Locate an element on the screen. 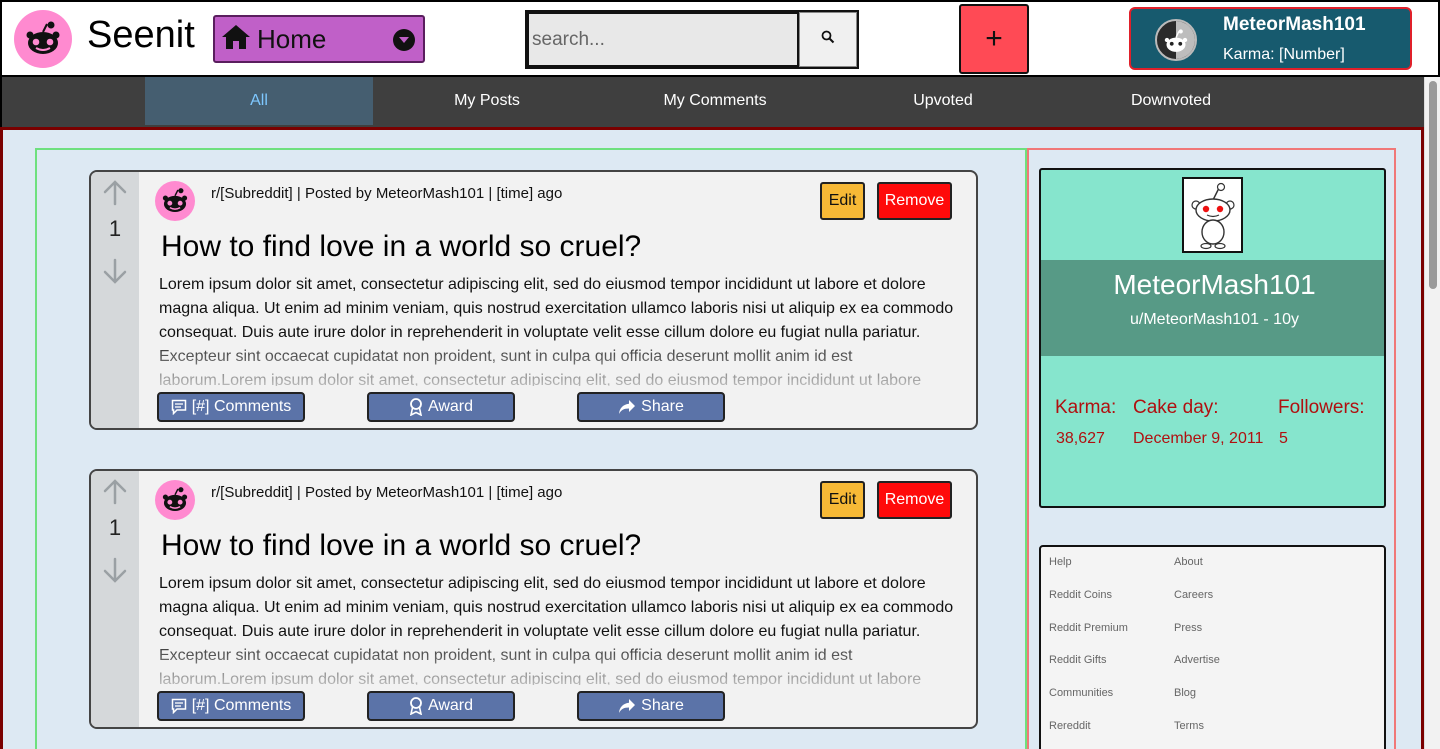 The height and width of the screenshot is (749, 1440). tab-my-posts: My Posts is located at coordinates (487, 101).